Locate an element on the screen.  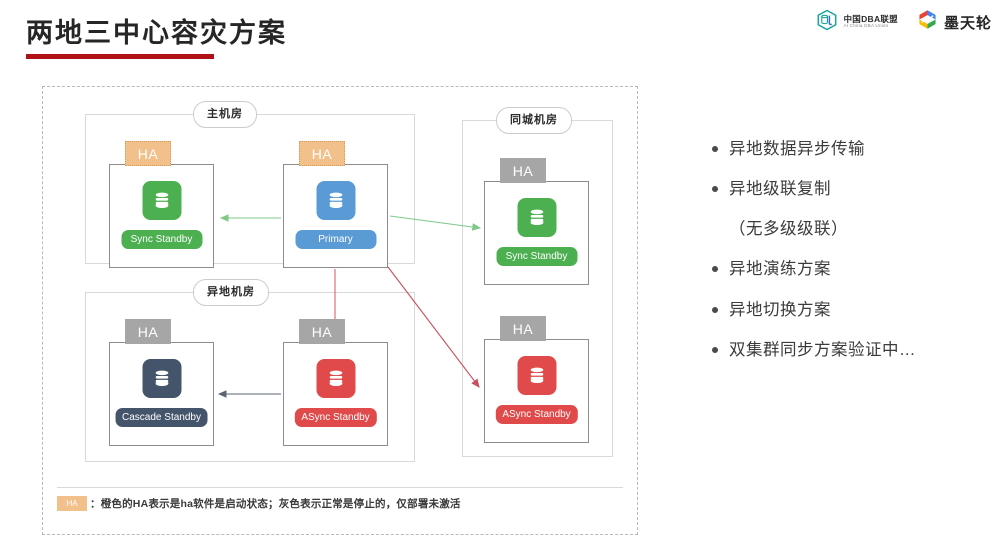
slide-header: 两地三中心容灾方案 中国DBA联盟 AI China DBA Union 墨天轮 is located at coordinates (500, 35).